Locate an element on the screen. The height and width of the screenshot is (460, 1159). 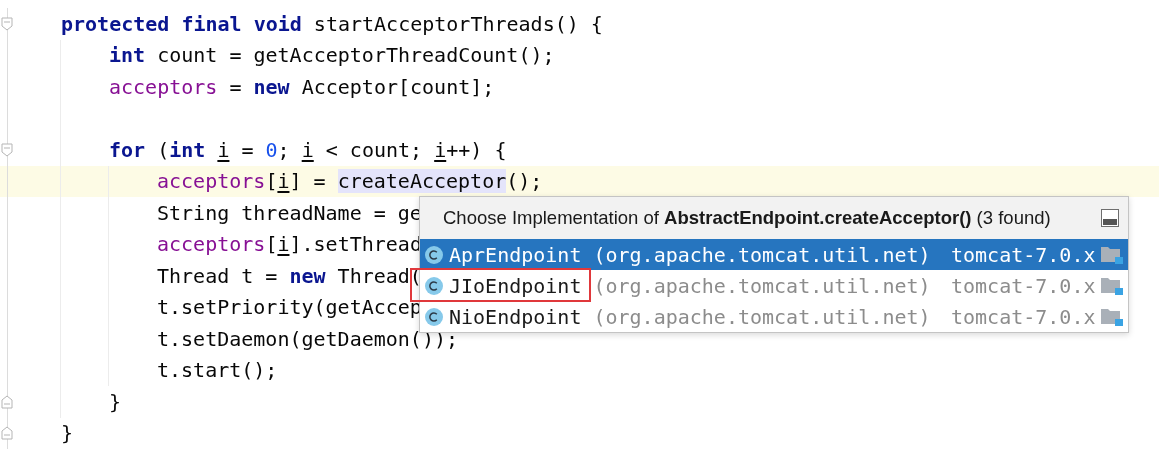
pin-icon is located at coordinates (1110, 218).